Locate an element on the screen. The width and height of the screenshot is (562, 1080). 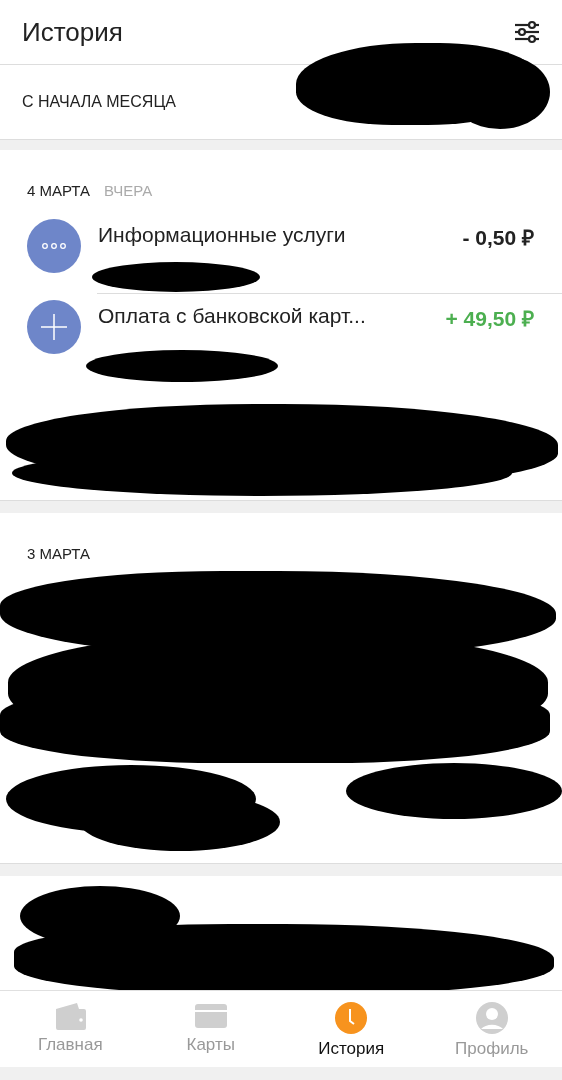
period-label: С НАЧАЛА МЕСЯЦА is located at coordinates (99, 102).